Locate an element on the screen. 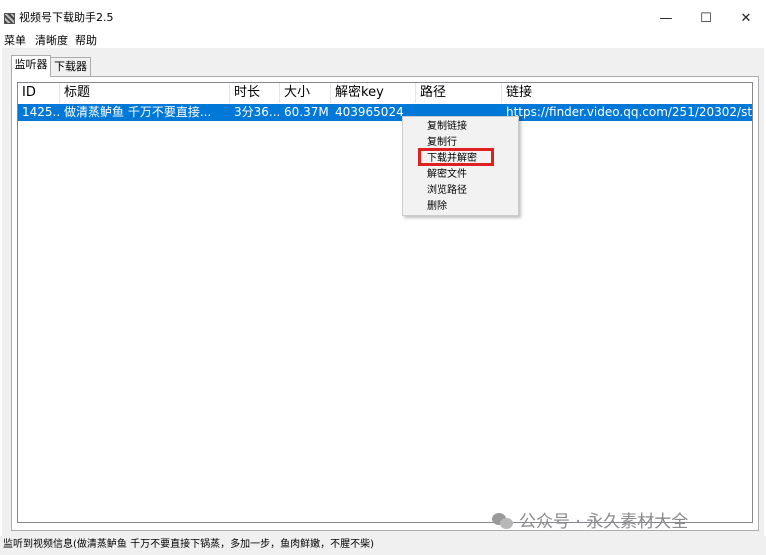 This screenshot has width=766, height=555. menu-item-menu: 菜单 is located at coordinates (15, 41).